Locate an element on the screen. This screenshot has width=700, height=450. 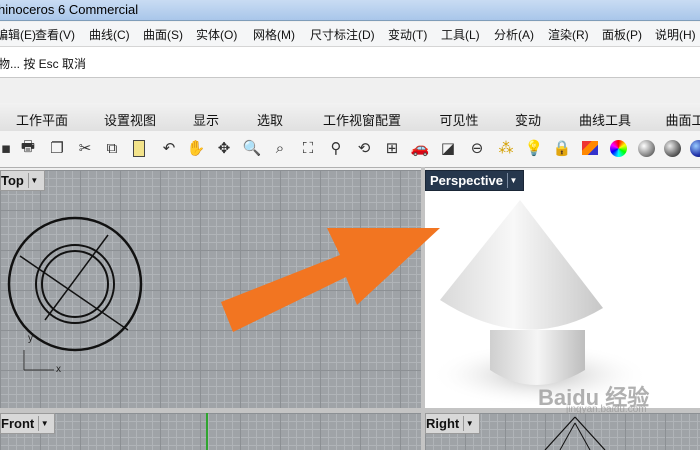
light-icon: 💡 is located at coordinates (534, 148).